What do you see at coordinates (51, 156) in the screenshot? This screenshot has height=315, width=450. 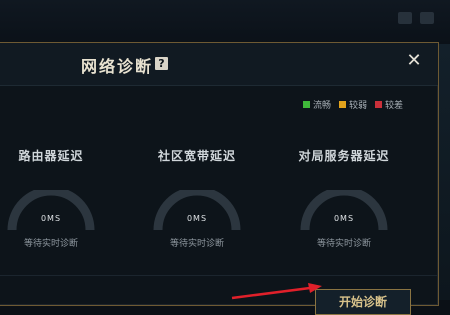 I see `metric-label: 路由器延迟` at bounding box center [51, 156].